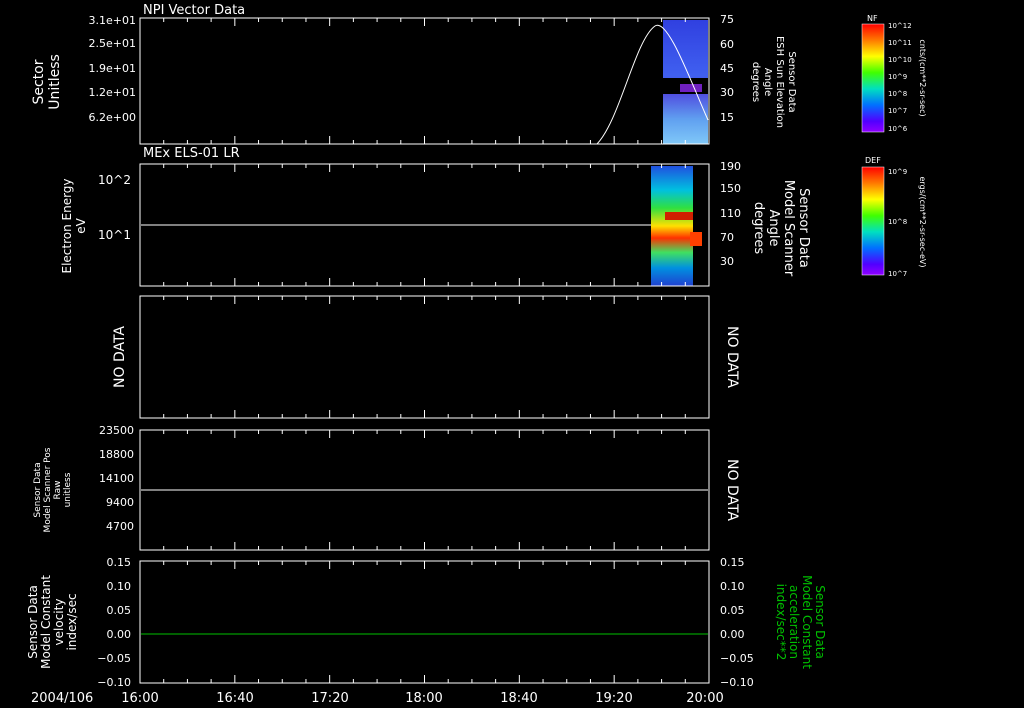 The image size is (1024, 708). Describe the element at coordinates (737, 658) in the screenshot. I see `panel5-right-ytick: −0.05` at that location.